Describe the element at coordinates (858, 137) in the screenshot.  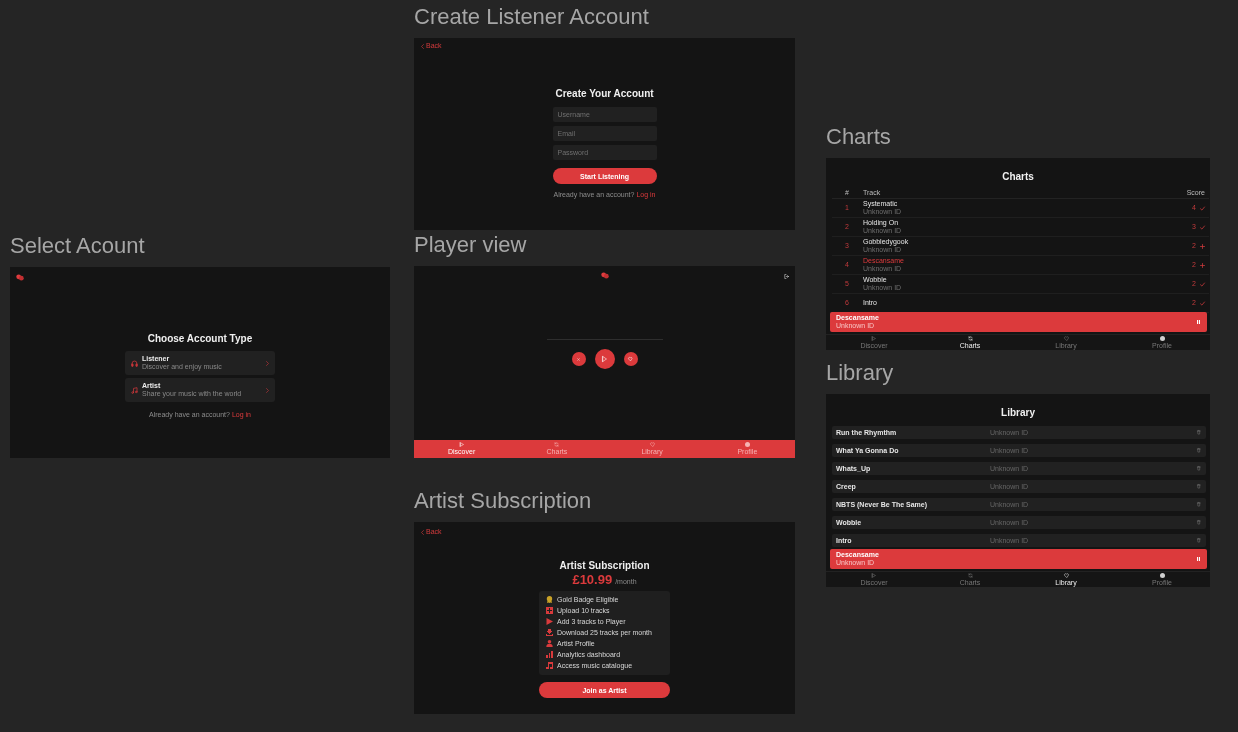
I see `frame-title: Charts` at that location.